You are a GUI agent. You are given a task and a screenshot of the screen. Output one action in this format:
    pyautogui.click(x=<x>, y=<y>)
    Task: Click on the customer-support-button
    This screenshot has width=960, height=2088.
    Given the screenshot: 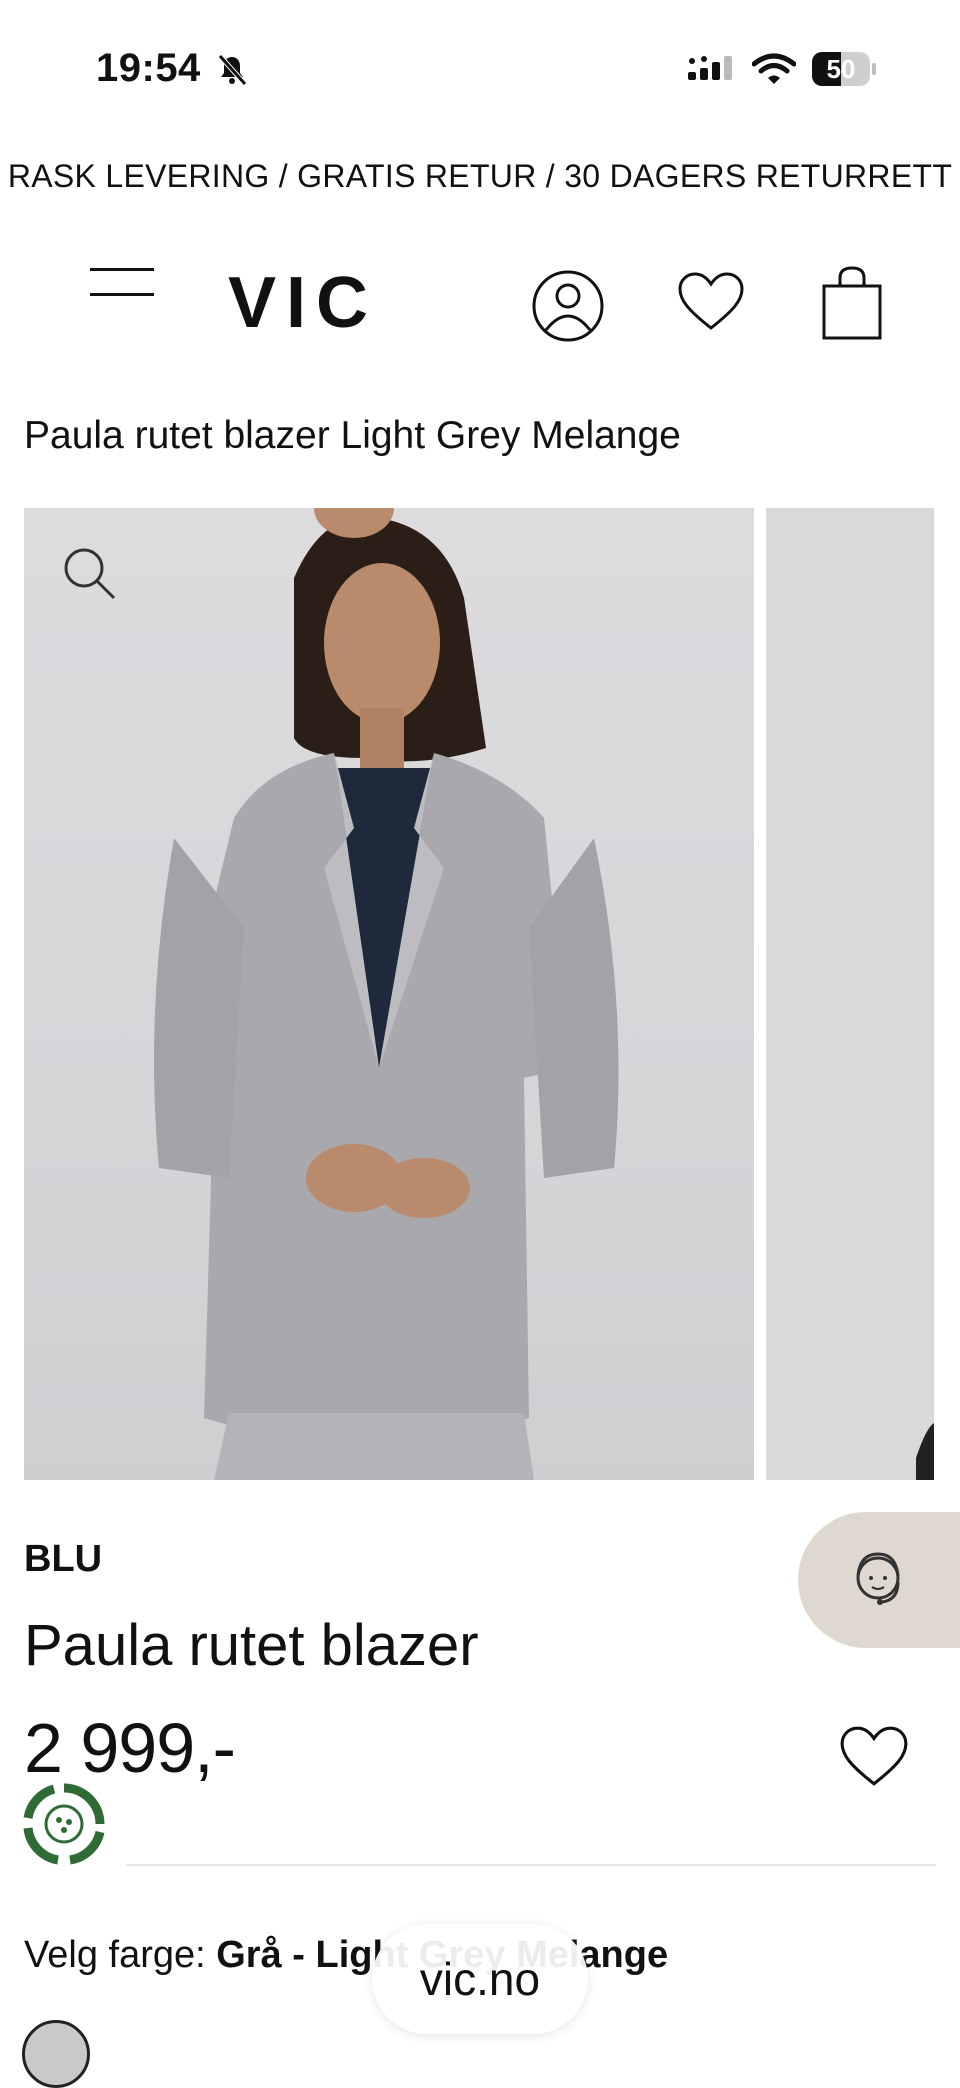 What is the action you would take?
    pyautogui.click(x=879, y=1580)
    